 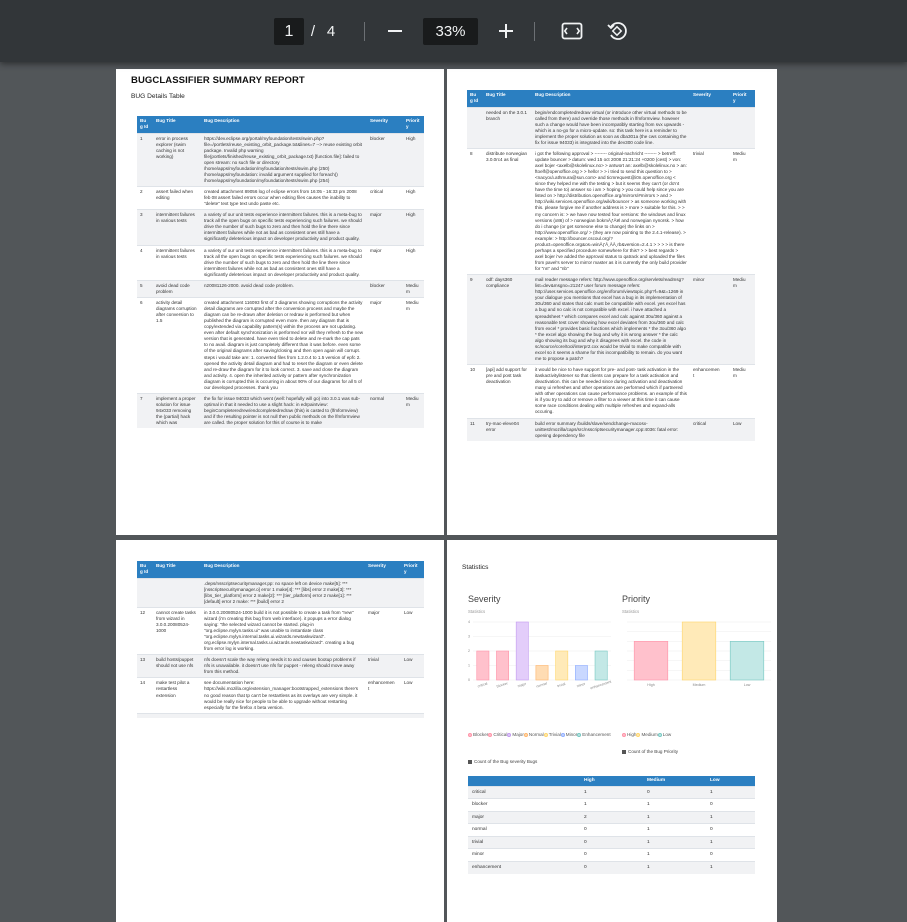 I want to click on stat-col-header, so click(x=524, y=781).